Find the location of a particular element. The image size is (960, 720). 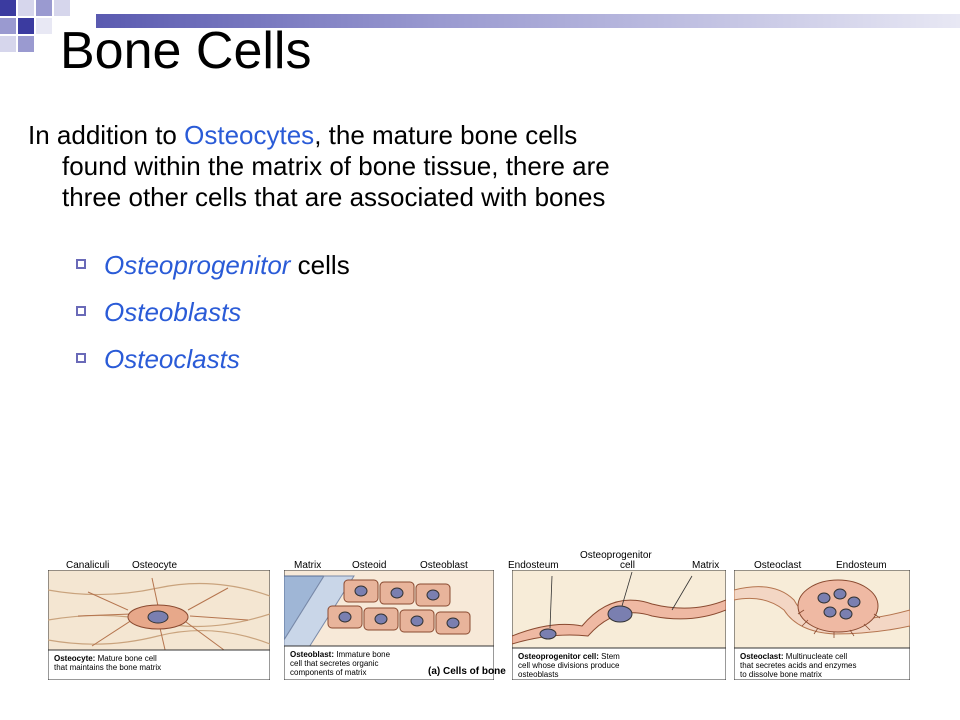

caption-text: cell that secretes organic is located at coordinates (334, 663).